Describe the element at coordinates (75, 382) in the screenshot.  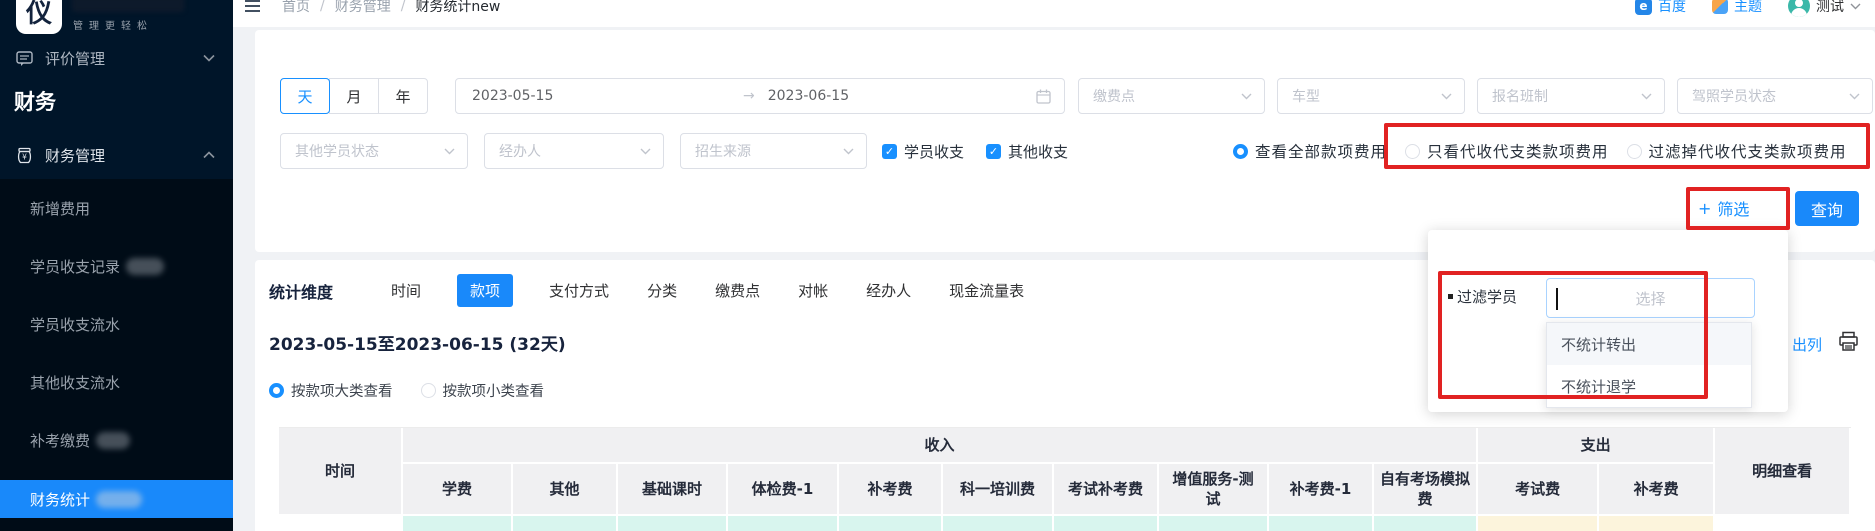
I see `sidebar-item-label: 其他收支流水` at that location.